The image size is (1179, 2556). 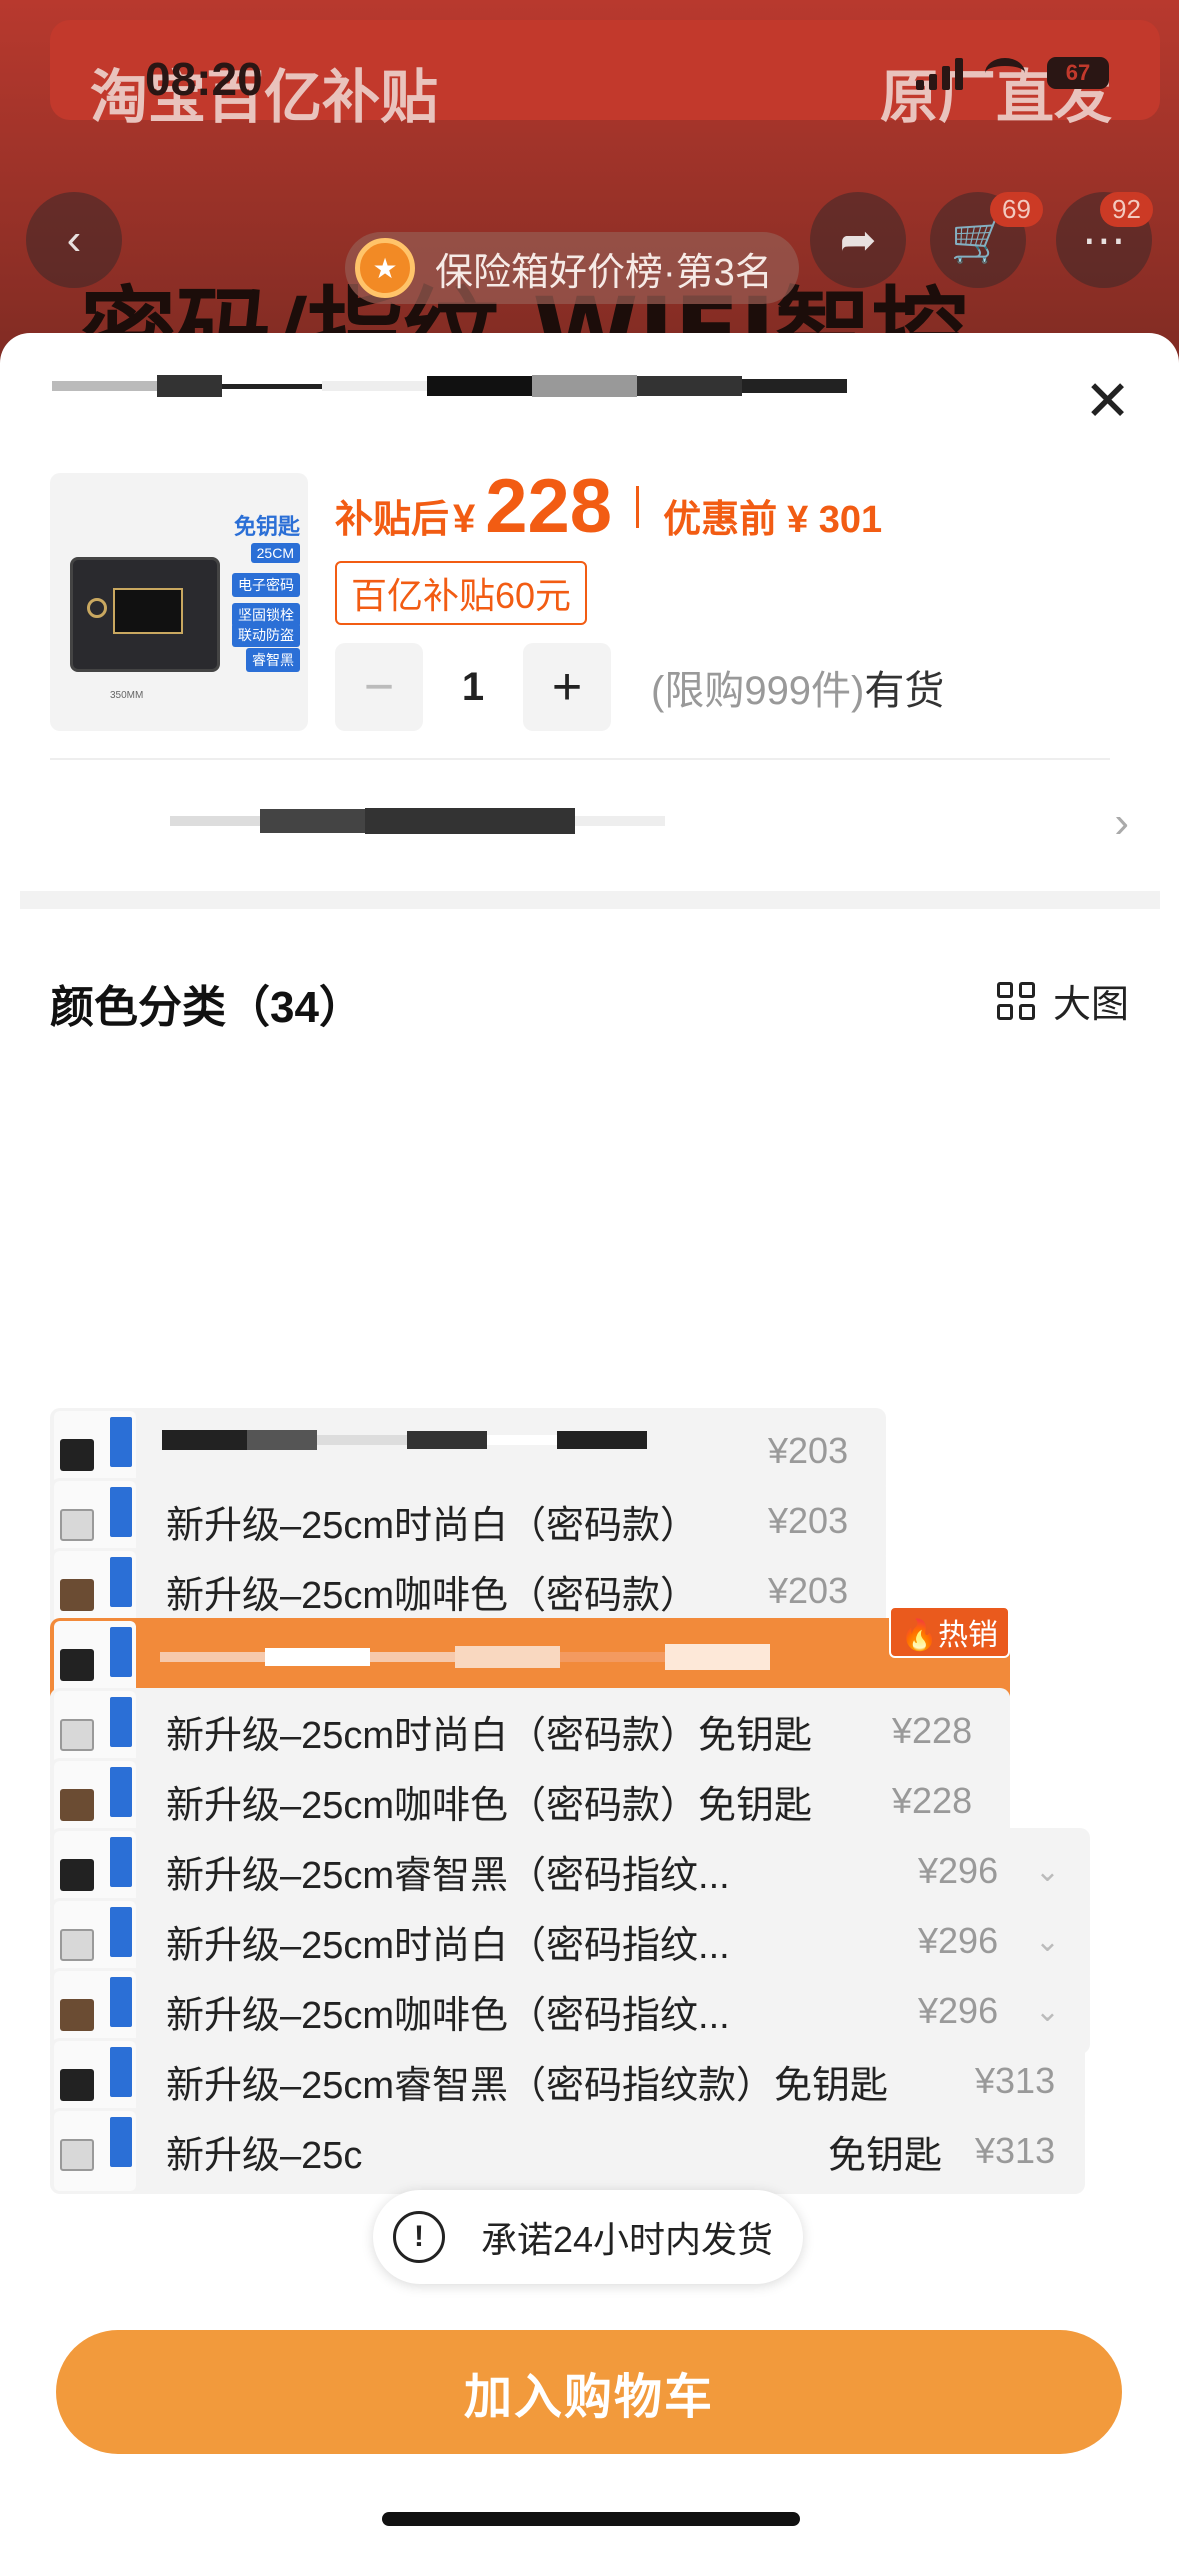 I want to click on grid-icon, so click(x=1015, y=1000).